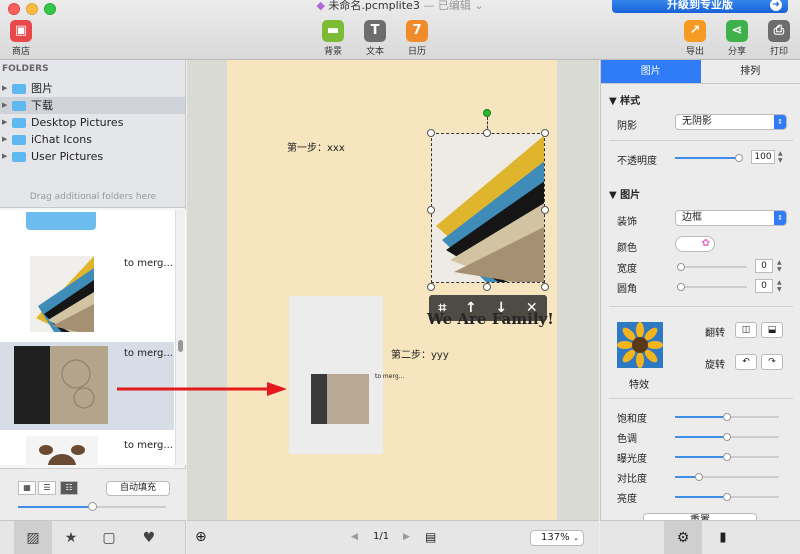 The height and width of the screenshot is (554, 800). I want to click on step2-text: 第二步：yyy, so click(420, 353).